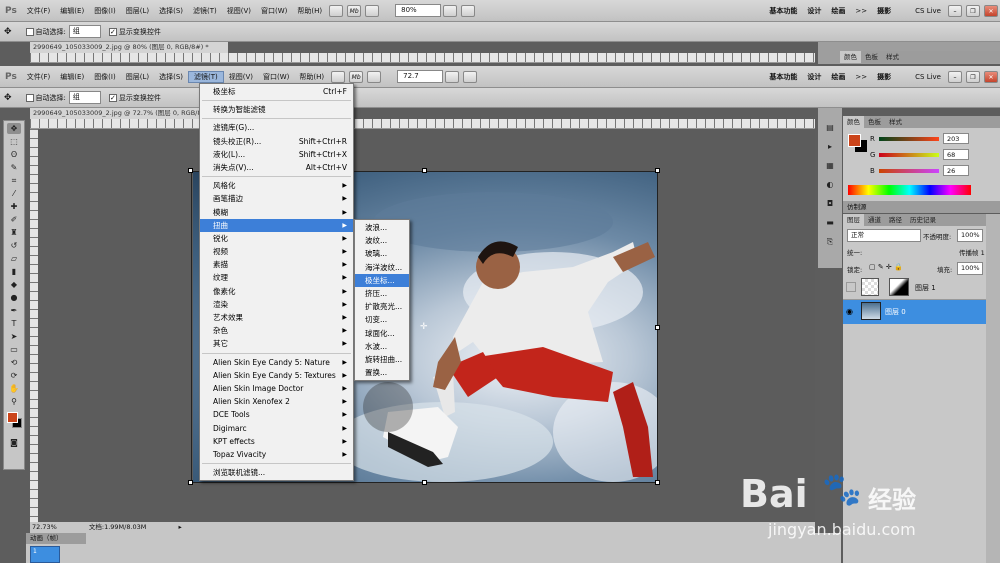  Describe the element at coordinates (29, 97) in the screenshot. I see `auto-select-checkbox-front` at that location.